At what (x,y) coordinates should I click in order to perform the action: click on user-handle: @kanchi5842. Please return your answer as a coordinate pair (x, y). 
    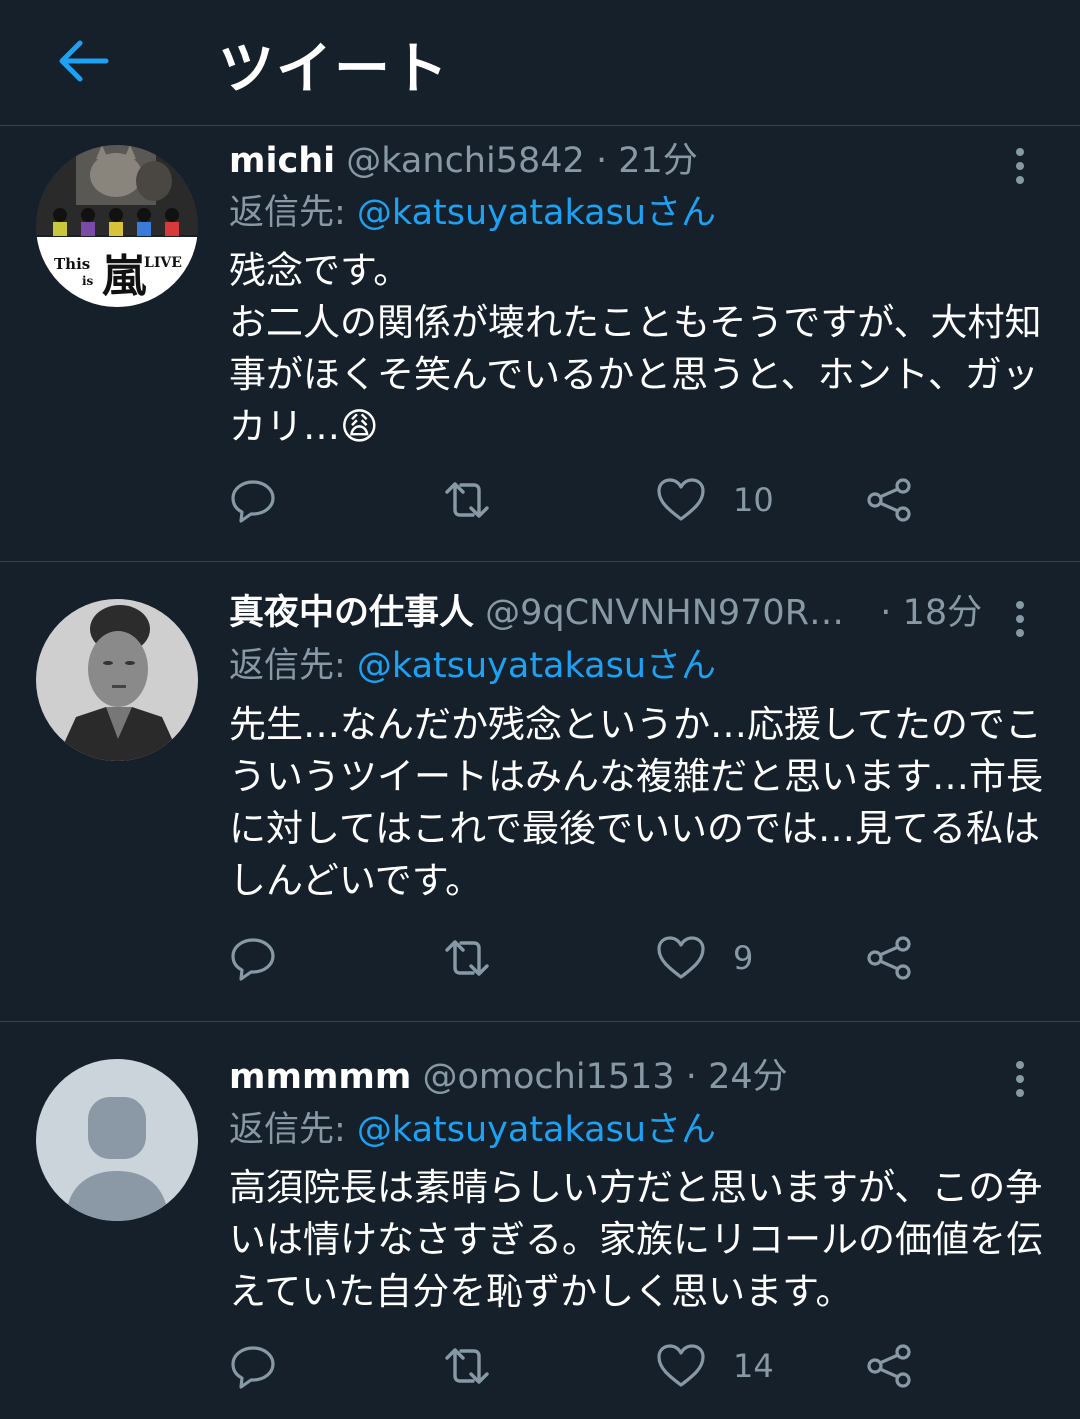
    Looking at the image, I should click on (465, 161).